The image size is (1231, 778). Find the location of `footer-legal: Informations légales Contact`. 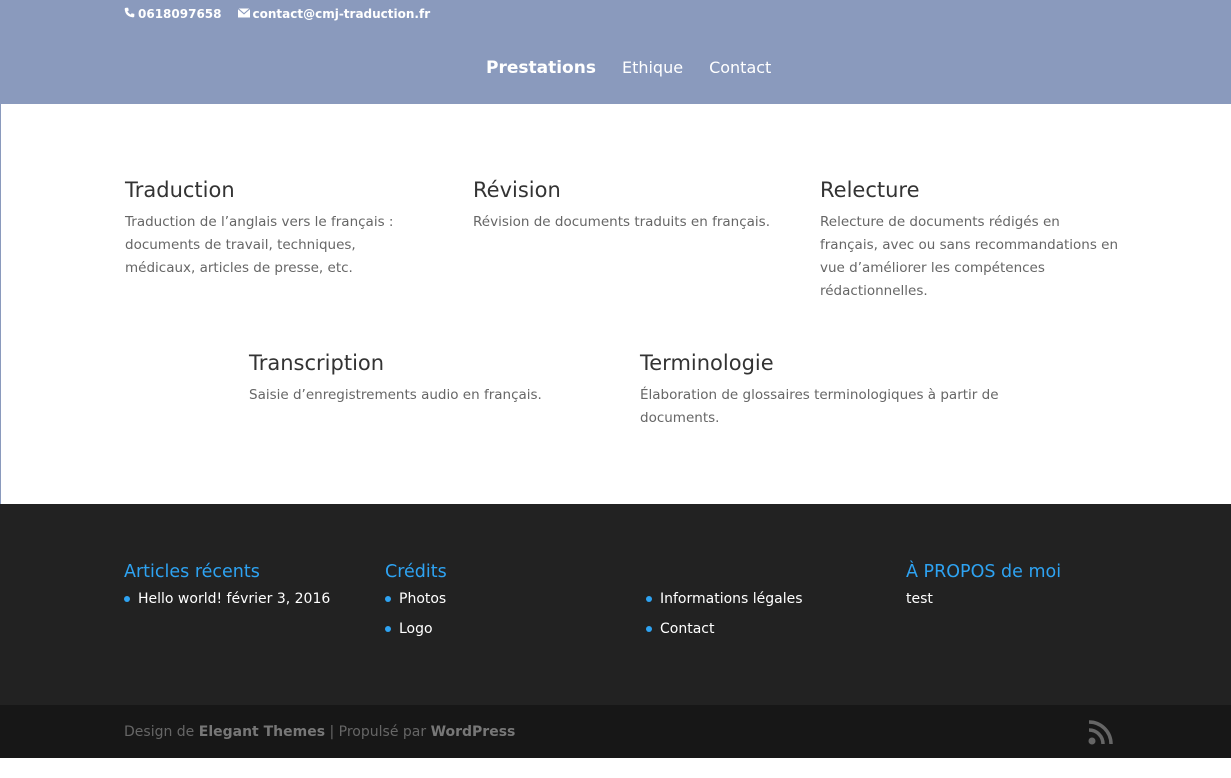

footer-legal: Informations légales Contact is located at coordinates (724, 620).